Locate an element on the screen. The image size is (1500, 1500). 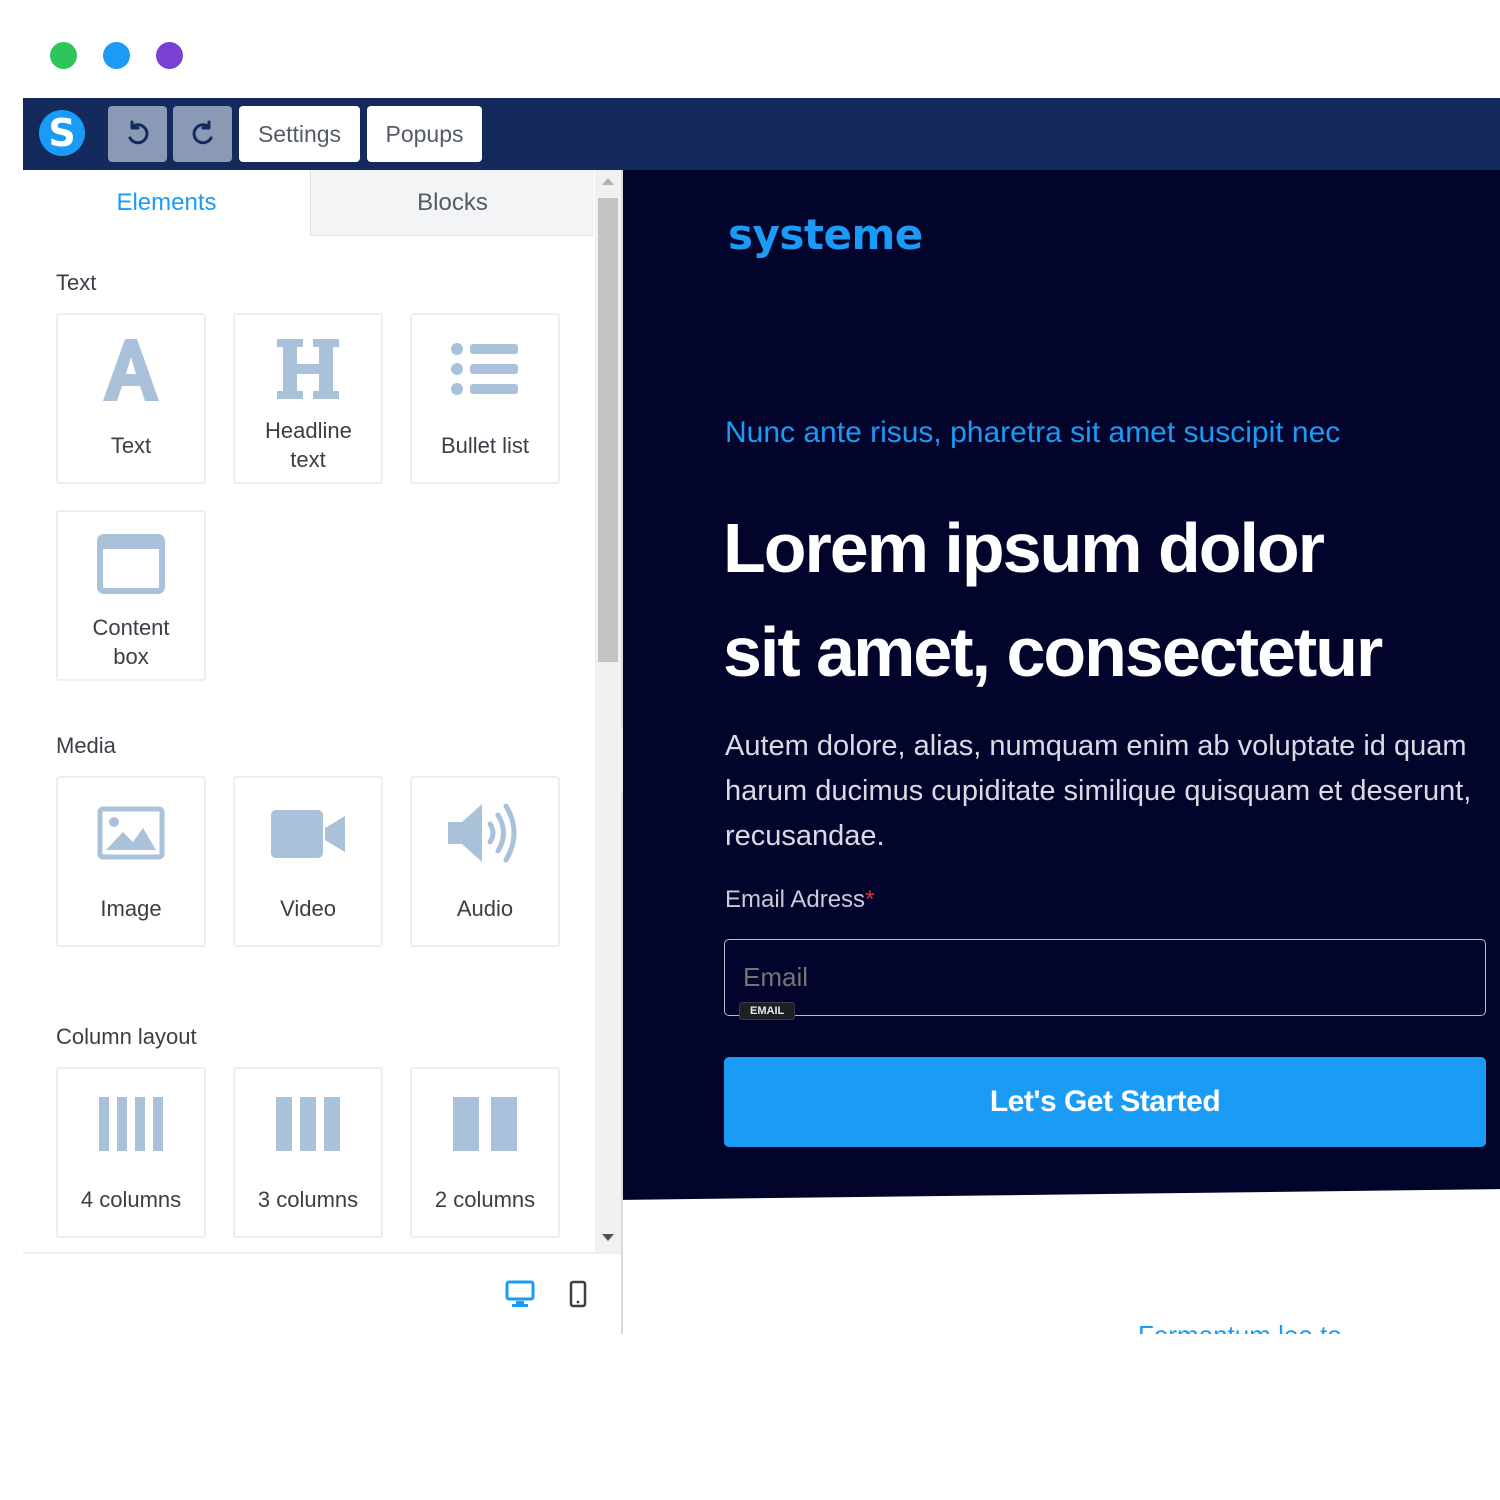
sidebar-scrollbar is located at coordinates (608, 711).